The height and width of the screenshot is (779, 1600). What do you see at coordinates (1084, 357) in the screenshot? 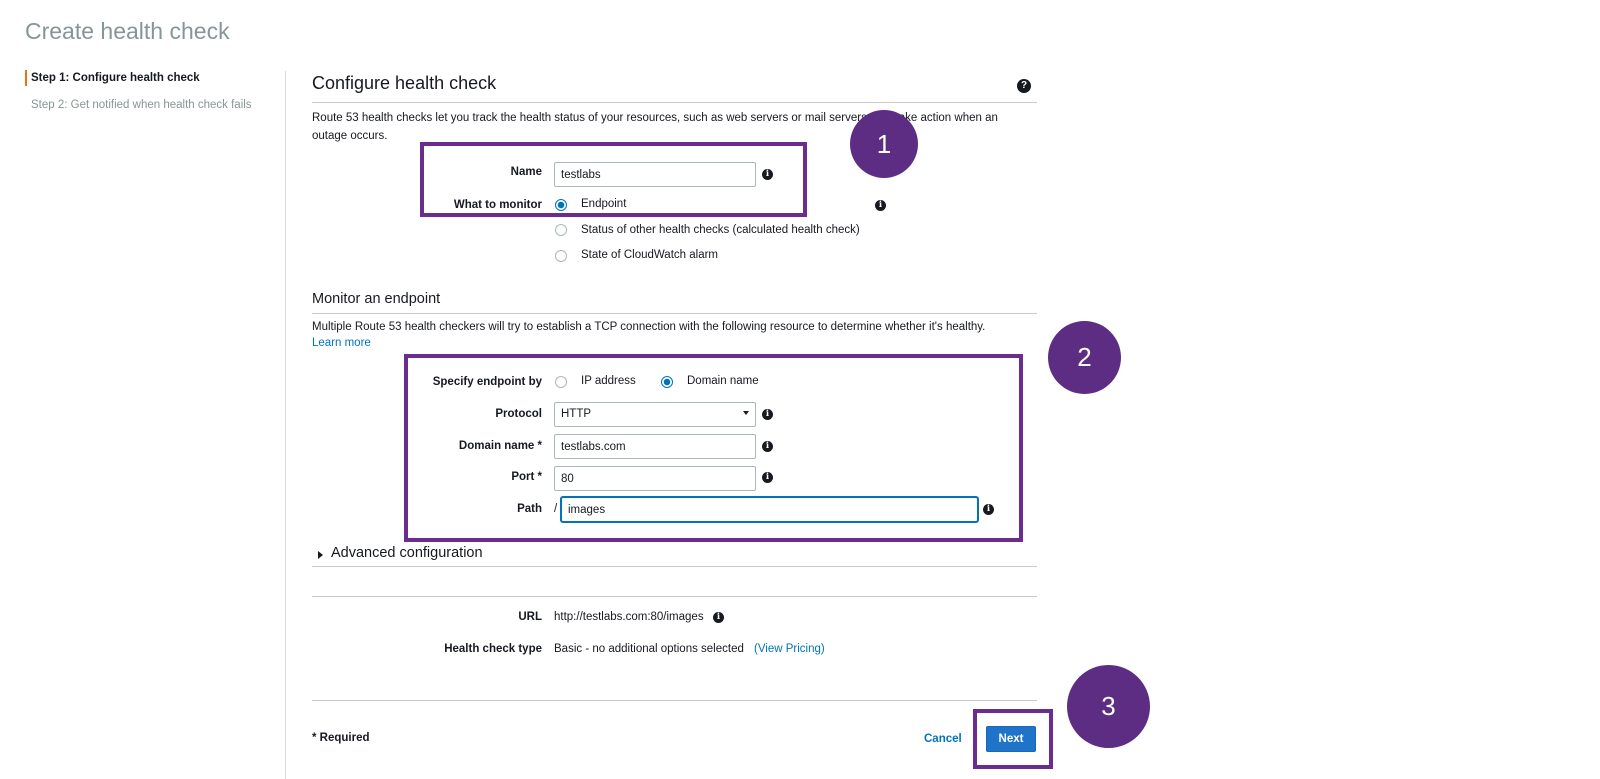
I see `annotation-marker-2: 2` at bounding box center [1084, 357].